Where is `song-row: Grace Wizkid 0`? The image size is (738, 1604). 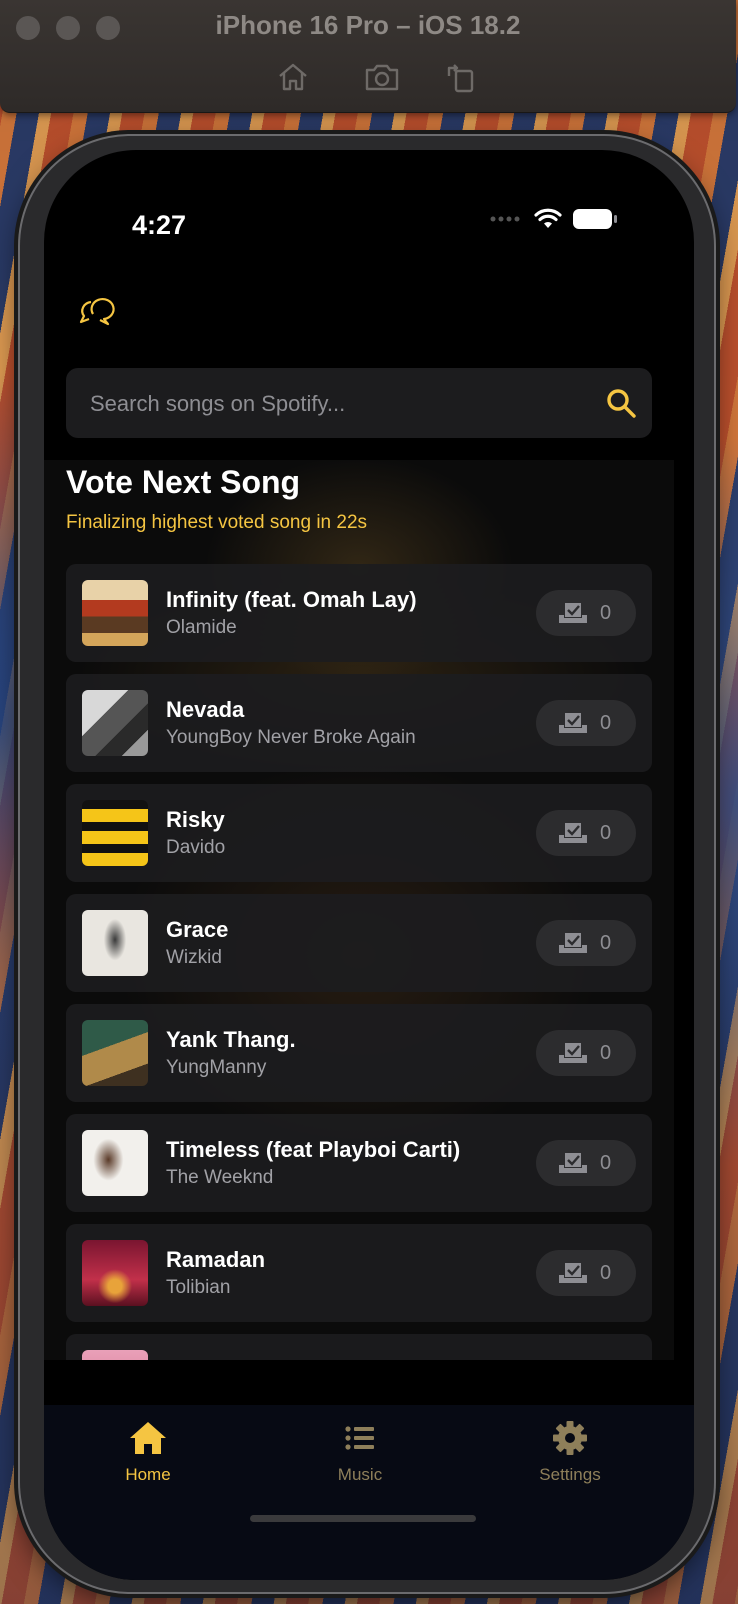 song-row: Grace Wizkid 0 is located at coordinates (359, 943).